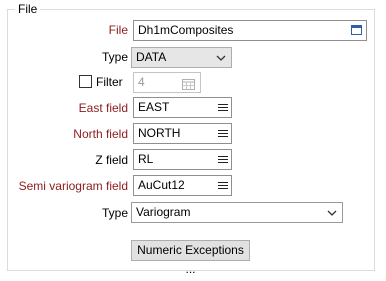  What do you see at coordinates (188, 83) in the screenshot?
I see `calendar-grid-icon` at bounding box center [188, 83].